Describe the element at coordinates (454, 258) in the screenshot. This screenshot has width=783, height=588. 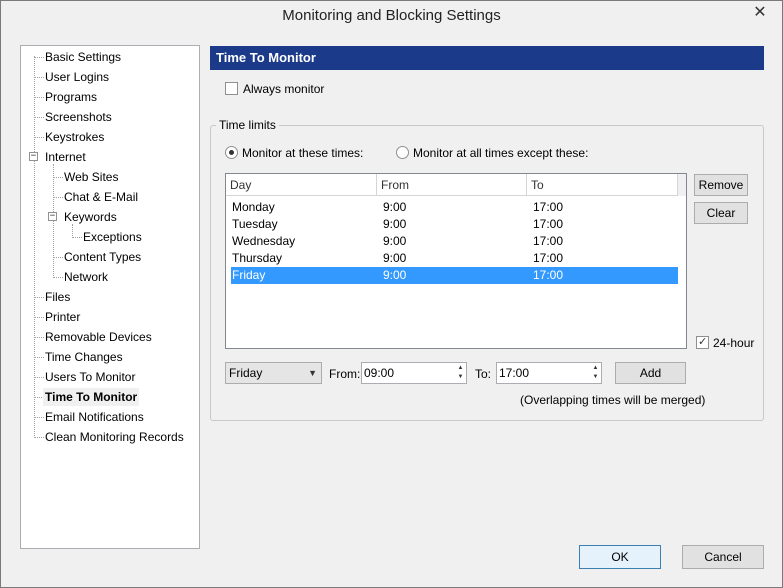
I see `table-row: Thursday 9:00 17:00` at that location.